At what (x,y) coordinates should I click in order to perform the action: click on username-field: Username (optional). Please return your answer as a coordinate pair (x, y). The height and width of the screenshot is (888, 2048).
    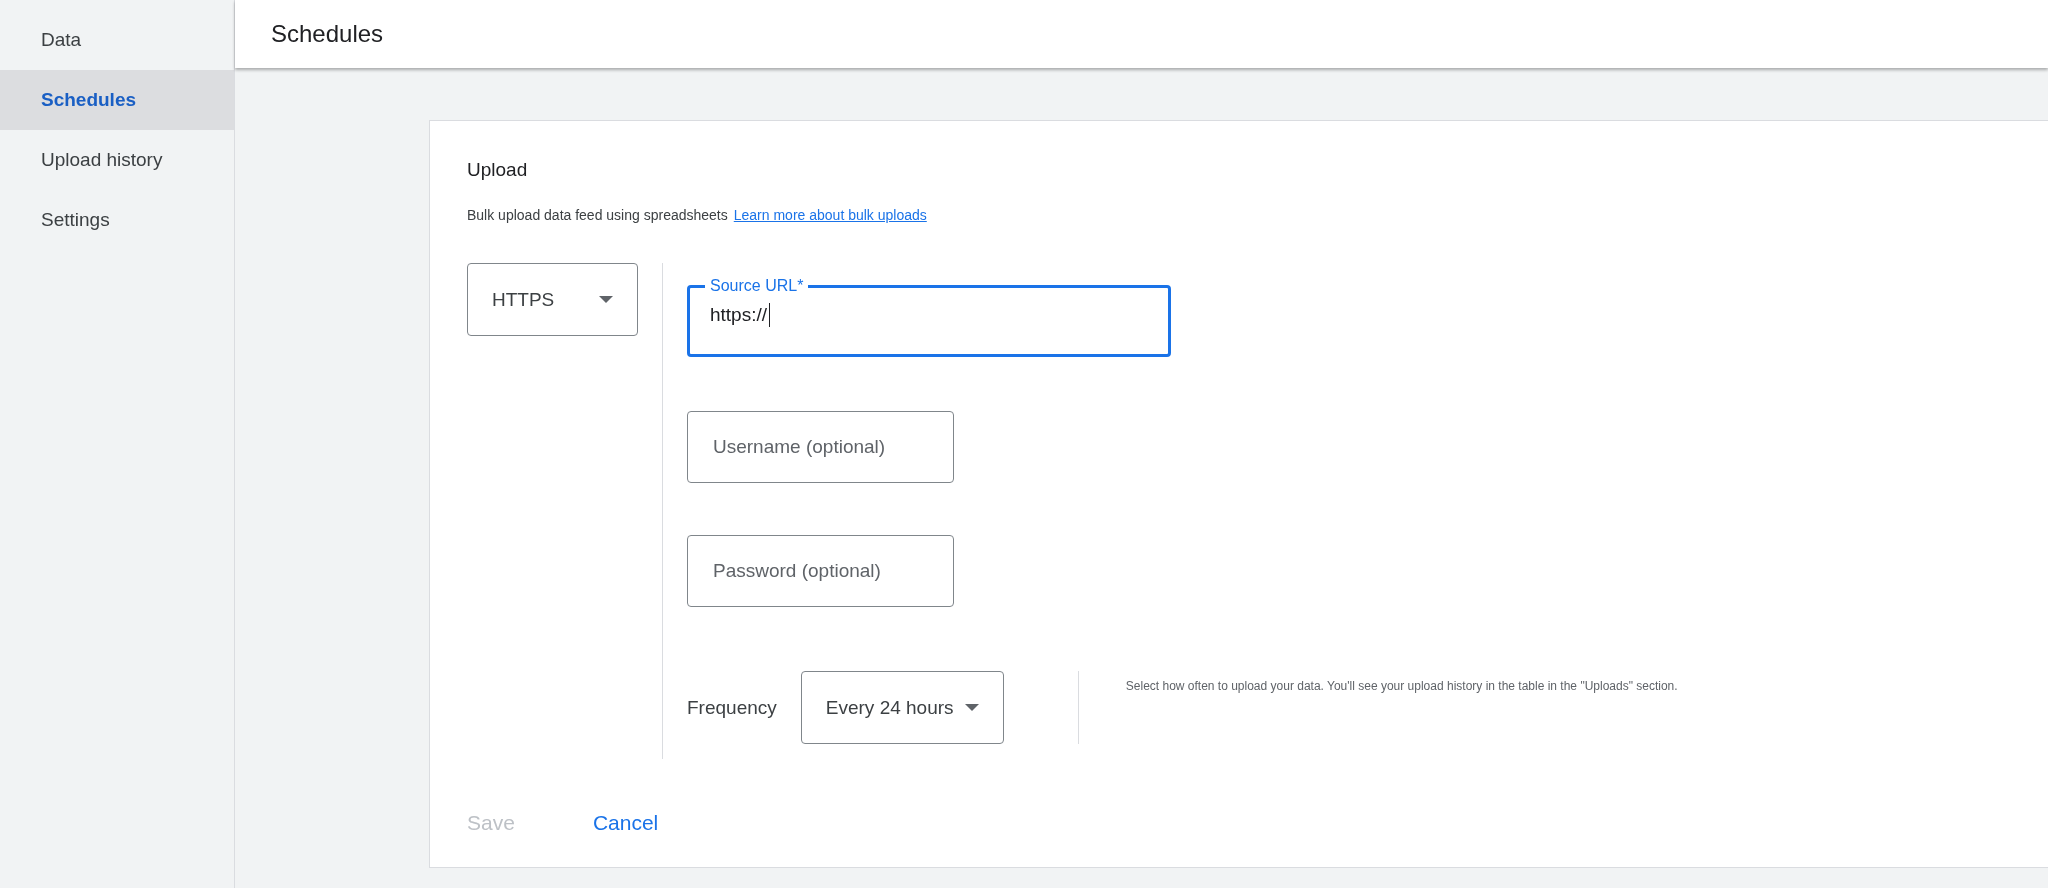
    Looking at the image, I should click on (820, 447).